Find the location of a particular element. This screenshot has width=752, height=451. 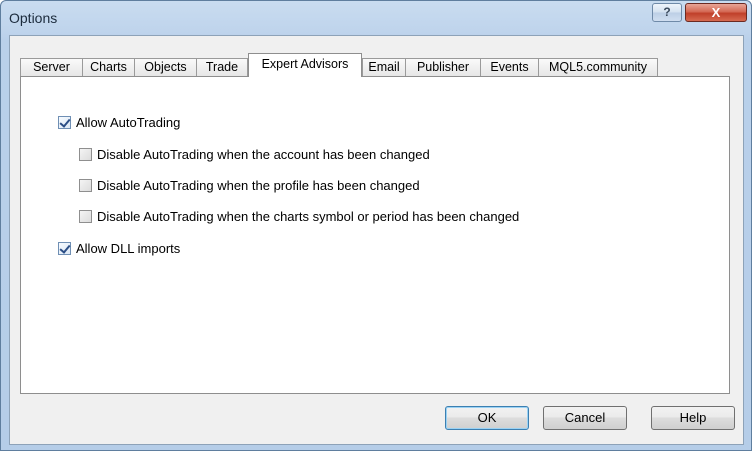

help-button: Help is located at coordinates (693, 418).